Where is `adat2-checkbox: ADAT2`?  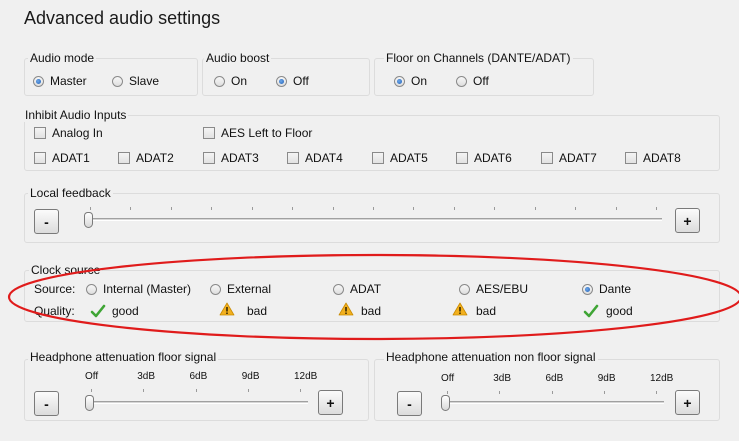 adat2-checkbox: ADAT2 is located at coordinates (146, 158).